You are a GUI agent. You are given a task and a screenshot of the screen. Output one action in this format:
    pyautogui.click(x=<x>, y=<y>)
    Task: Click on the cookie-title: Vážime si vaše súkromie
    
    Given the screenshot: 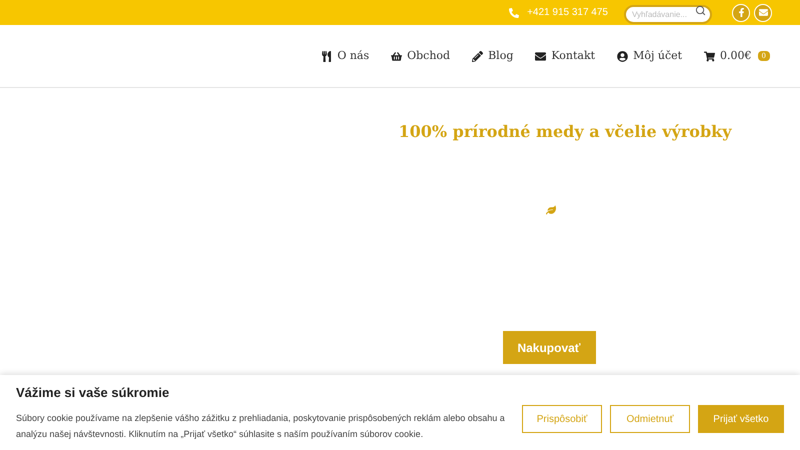 What is the action you would take?
    pyautogui.click(x=93, y=393)
    